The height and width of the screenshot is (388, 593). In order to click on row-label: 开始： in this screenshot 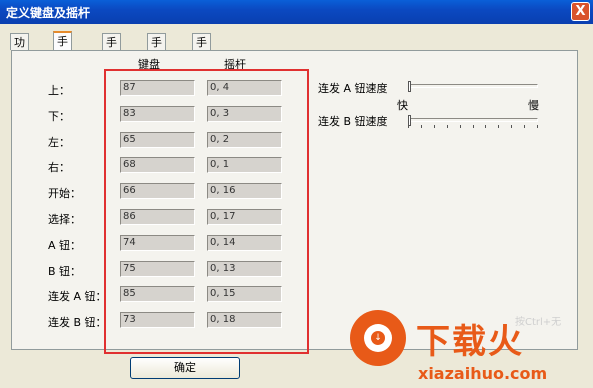, I will do `click(64, 193)`.